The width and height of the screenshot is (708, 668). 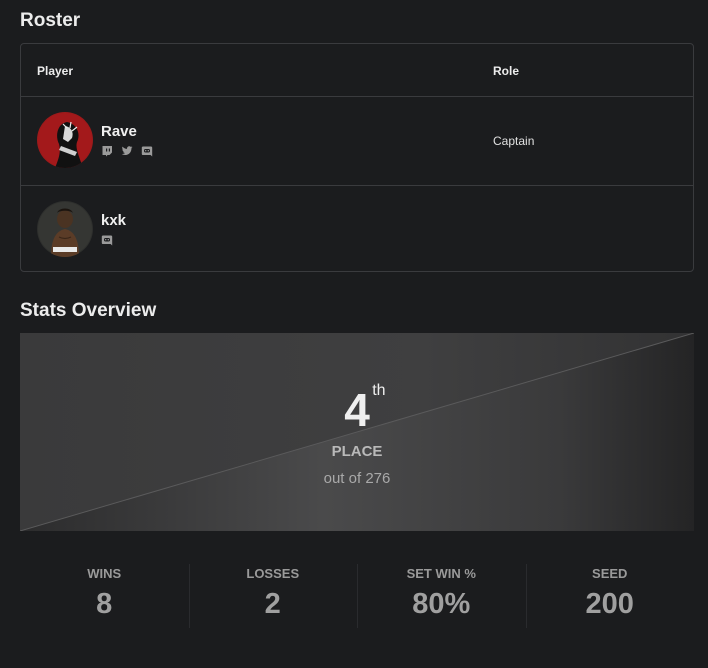 I want to click on roster-header: Player Role, so click(x=357, y=70).